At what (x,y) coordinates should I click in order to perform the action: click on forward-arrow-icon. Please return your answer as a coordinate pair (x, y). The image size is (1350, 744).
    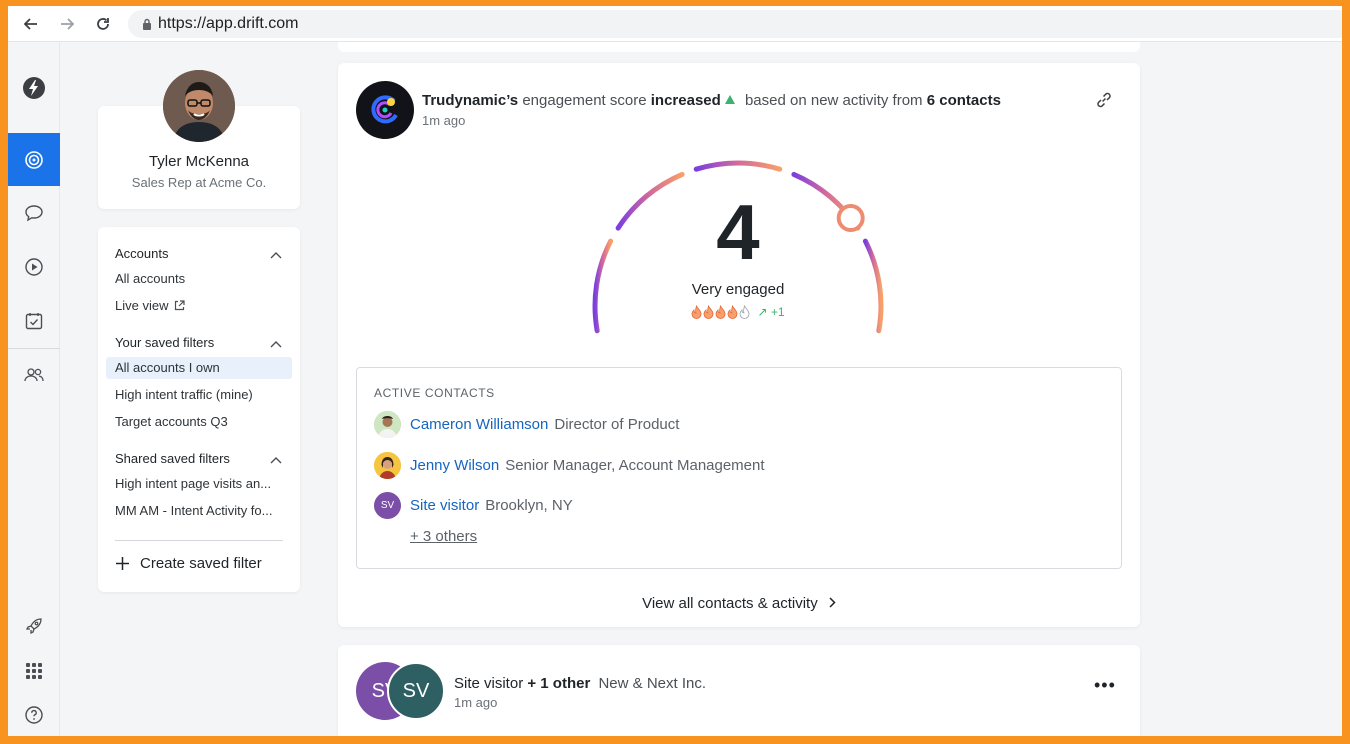
    Looking at the image, I should click on (67, 24).